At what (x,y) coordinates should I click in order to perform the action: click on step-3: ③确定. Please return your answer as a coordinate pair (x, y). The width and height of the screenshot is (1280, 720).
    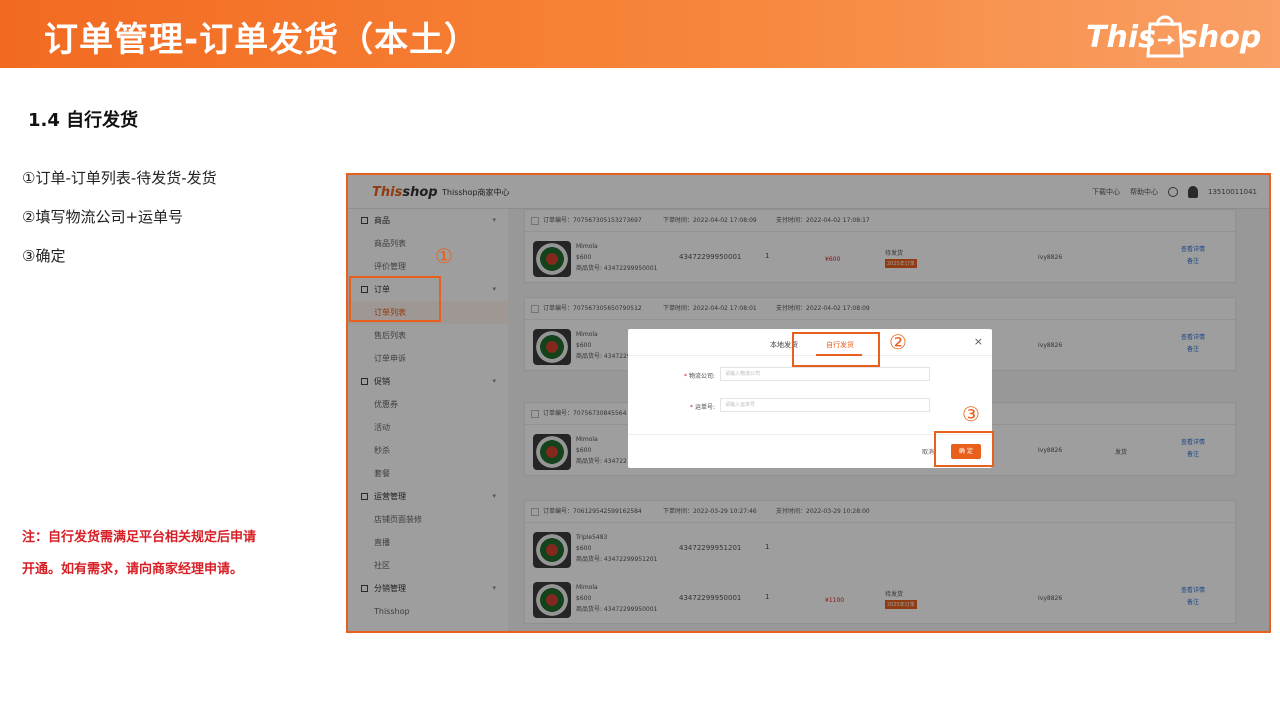
    Looking at the image, I should click on (44, 256).